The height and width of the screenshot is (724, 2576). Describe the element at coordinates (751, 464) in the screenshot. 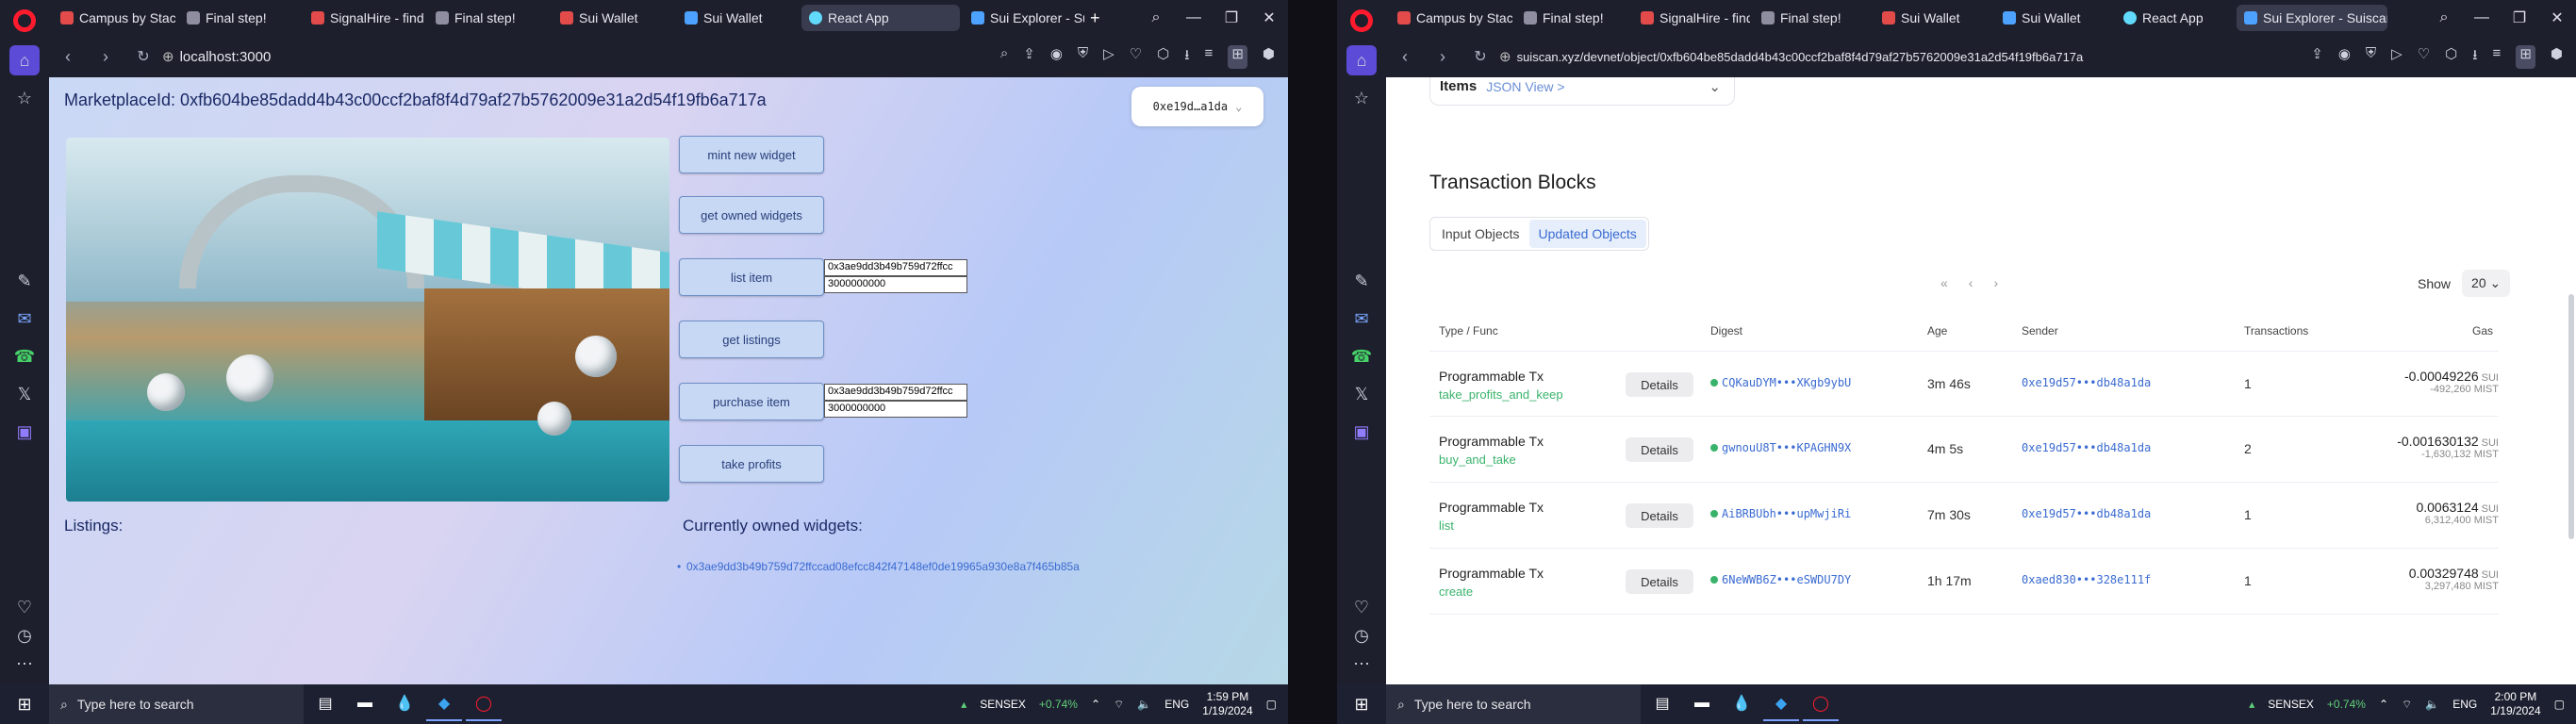

I see `take-profits-button: take profits` at that location.